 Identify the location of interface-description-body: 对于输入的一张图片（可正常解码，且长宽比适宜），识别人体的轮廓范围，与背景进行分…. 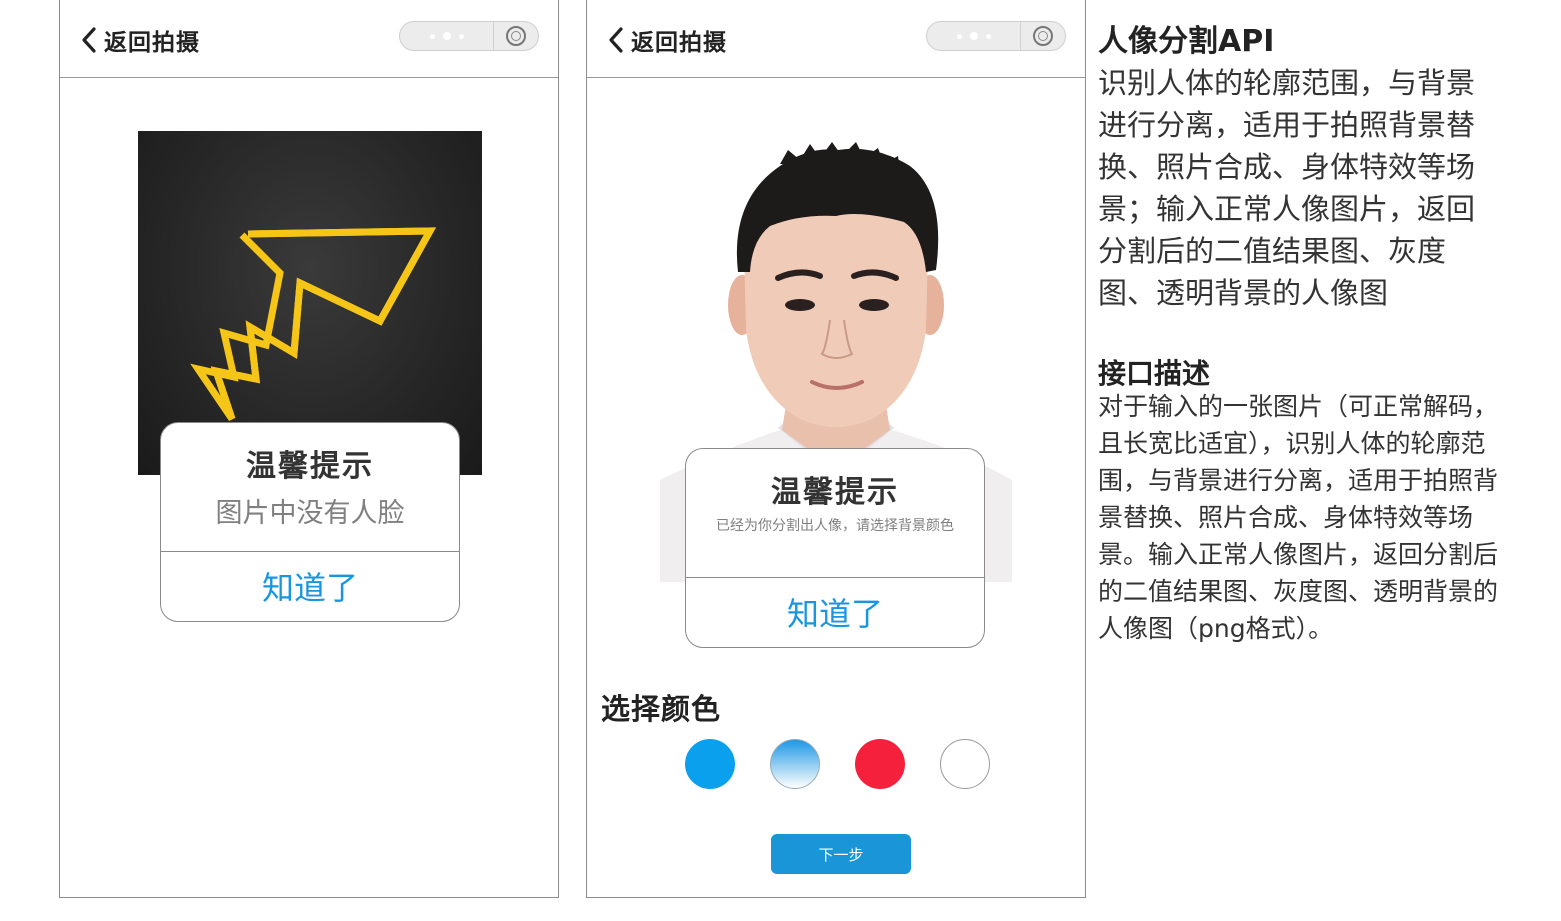
(1298, 517).